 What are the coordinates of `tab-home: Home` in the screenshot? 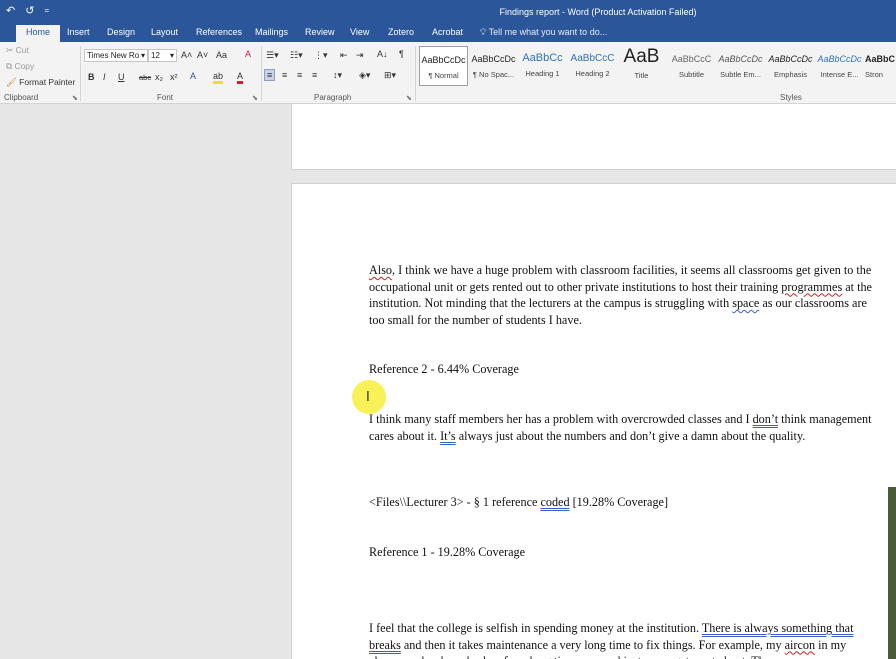 It's located at (38, 33).